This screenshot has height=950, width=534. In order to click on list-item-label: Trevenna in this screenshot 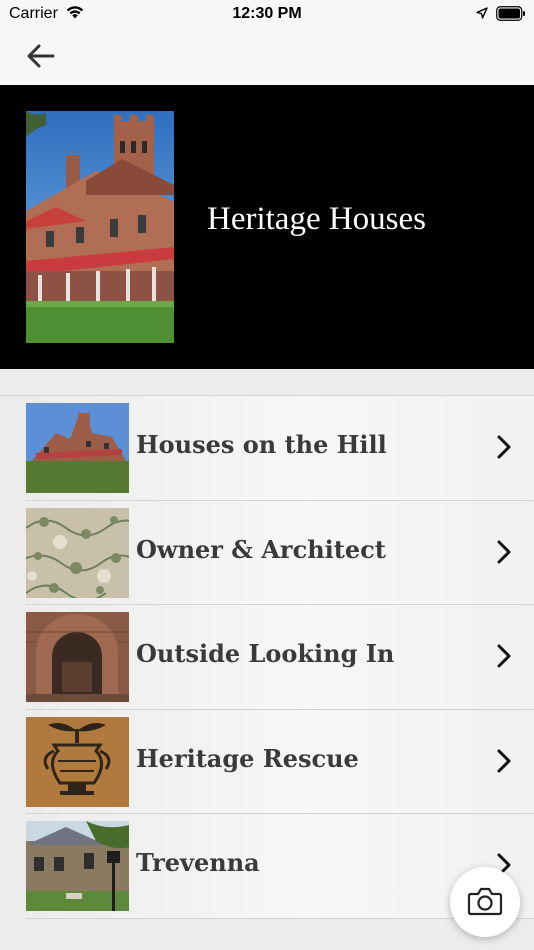, I will do `click(198, 863)`.